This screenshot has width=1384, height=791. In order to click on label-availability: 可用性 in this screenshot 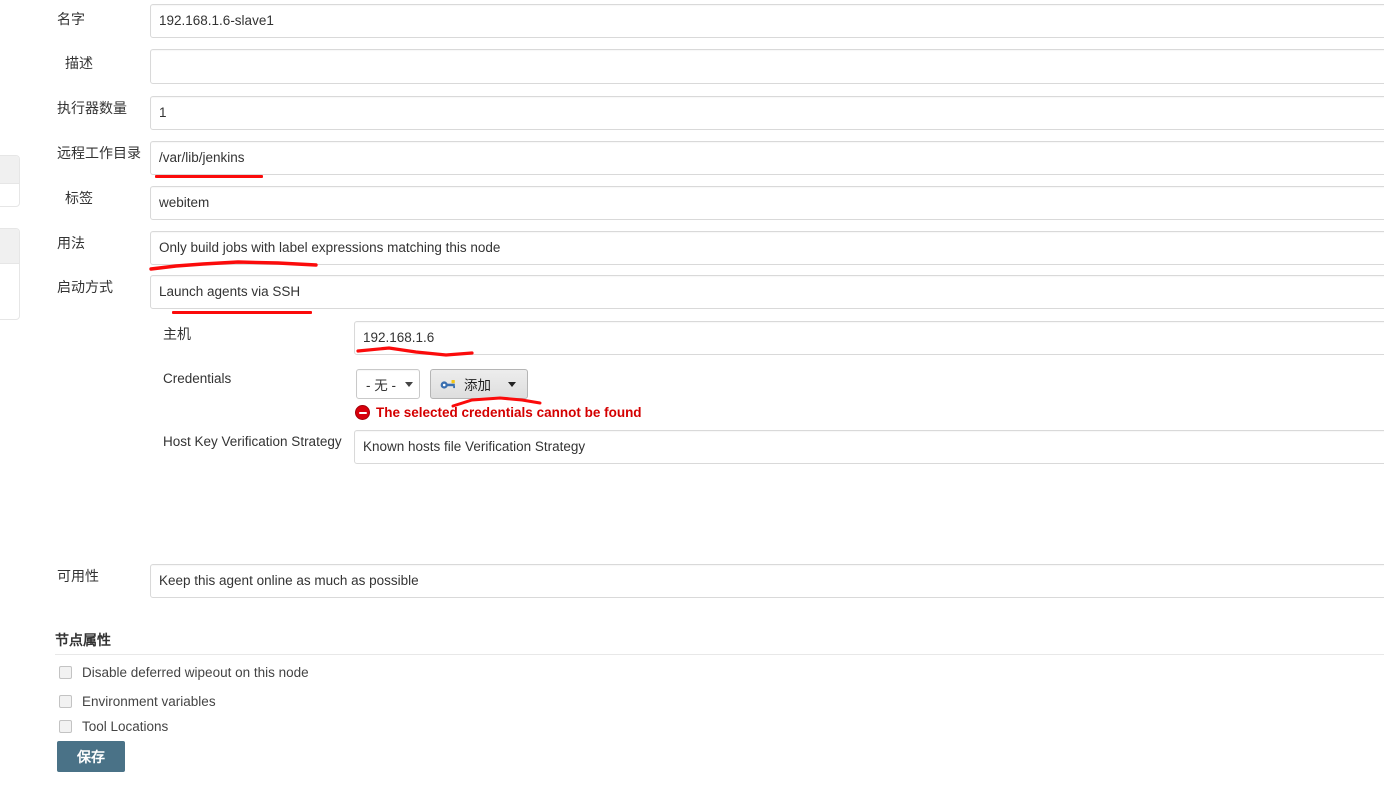, I will do `click(78, 576)`.